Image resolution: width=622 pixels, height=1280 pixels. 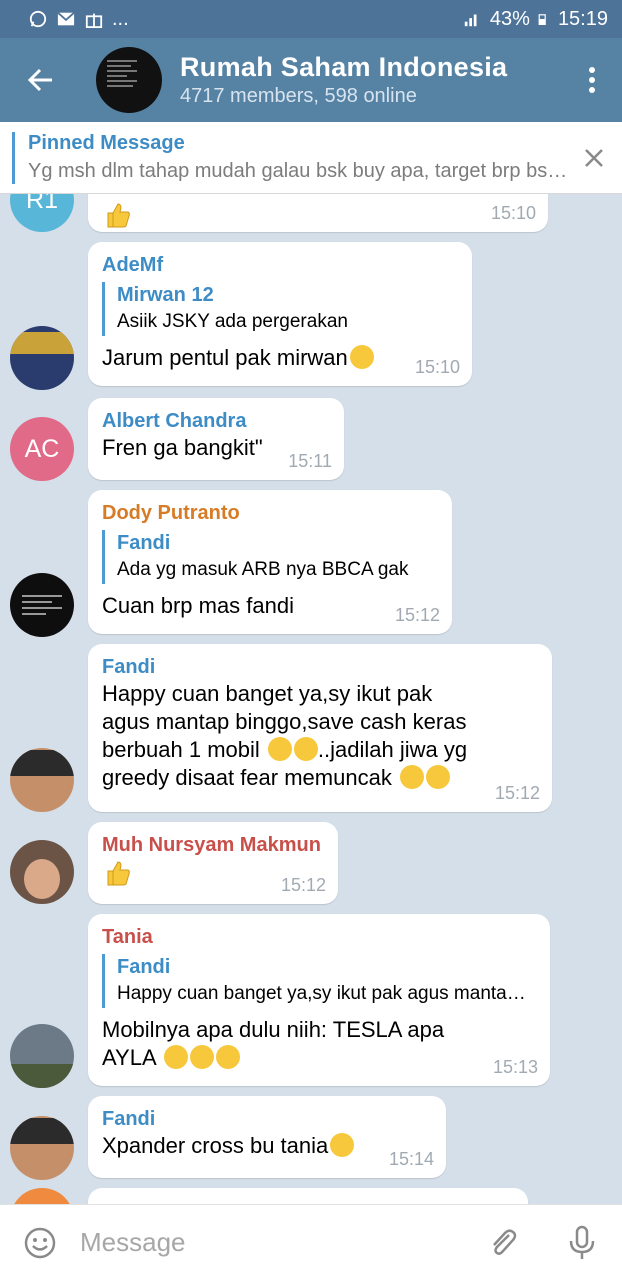 What do you see at coordinates (263, 569) in the screenshot?
I see `quote-text: Ada yg masuk ARB nya BBCA gak` at bounding box center [263, 569].